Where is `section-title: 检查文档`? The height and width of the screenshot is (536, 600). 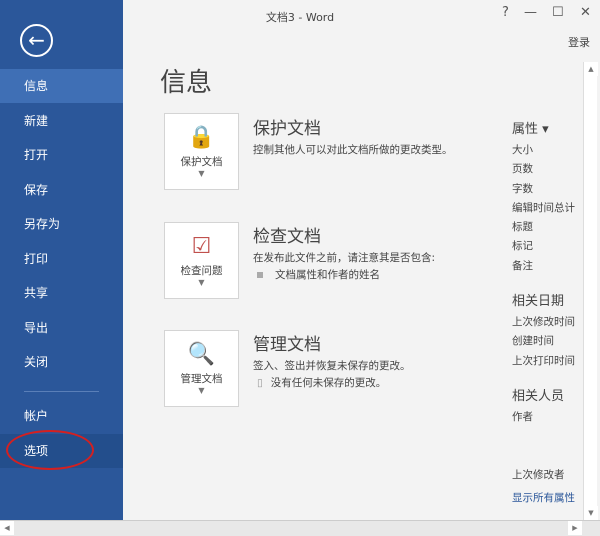 section-title: 检查文档 is located at coordinates (287, 237).